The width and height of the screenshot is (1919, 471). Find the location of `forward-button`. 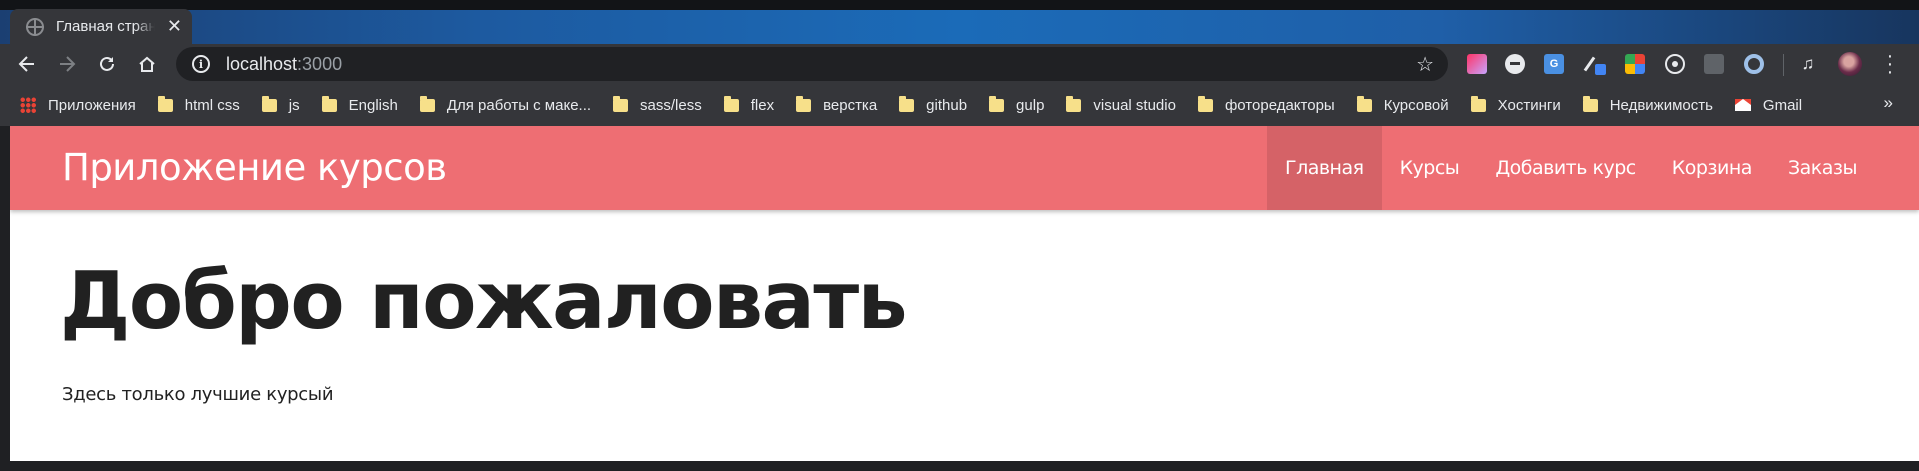

forward-button is located at coordinates (67, 64).